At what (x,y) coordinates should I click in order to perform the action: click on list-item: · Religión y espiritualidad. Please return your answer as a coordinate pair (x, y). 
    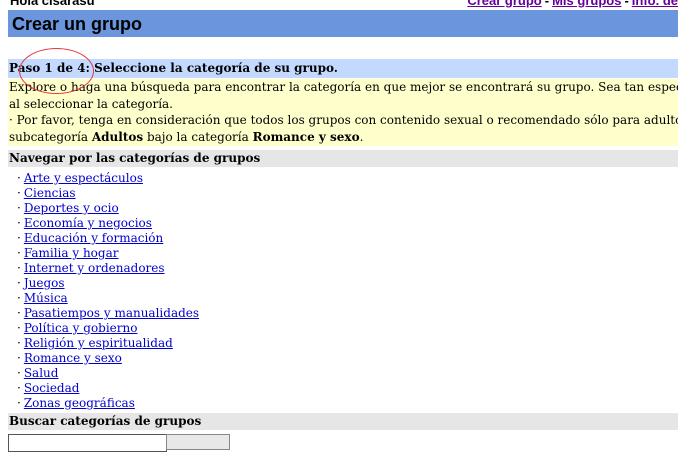
    Looking at the image, I should click on (95, 343).